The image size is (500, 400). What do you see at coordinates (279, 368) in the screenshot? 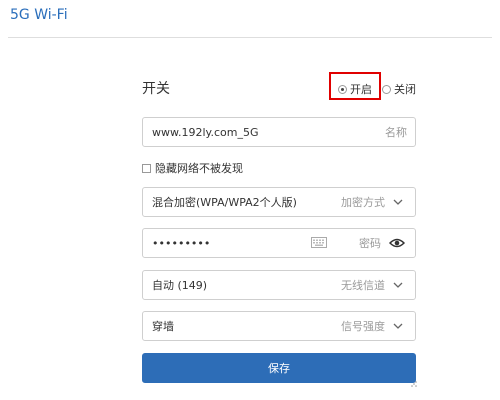
I see `save-button: 保存` at bounding box center [279, 368].